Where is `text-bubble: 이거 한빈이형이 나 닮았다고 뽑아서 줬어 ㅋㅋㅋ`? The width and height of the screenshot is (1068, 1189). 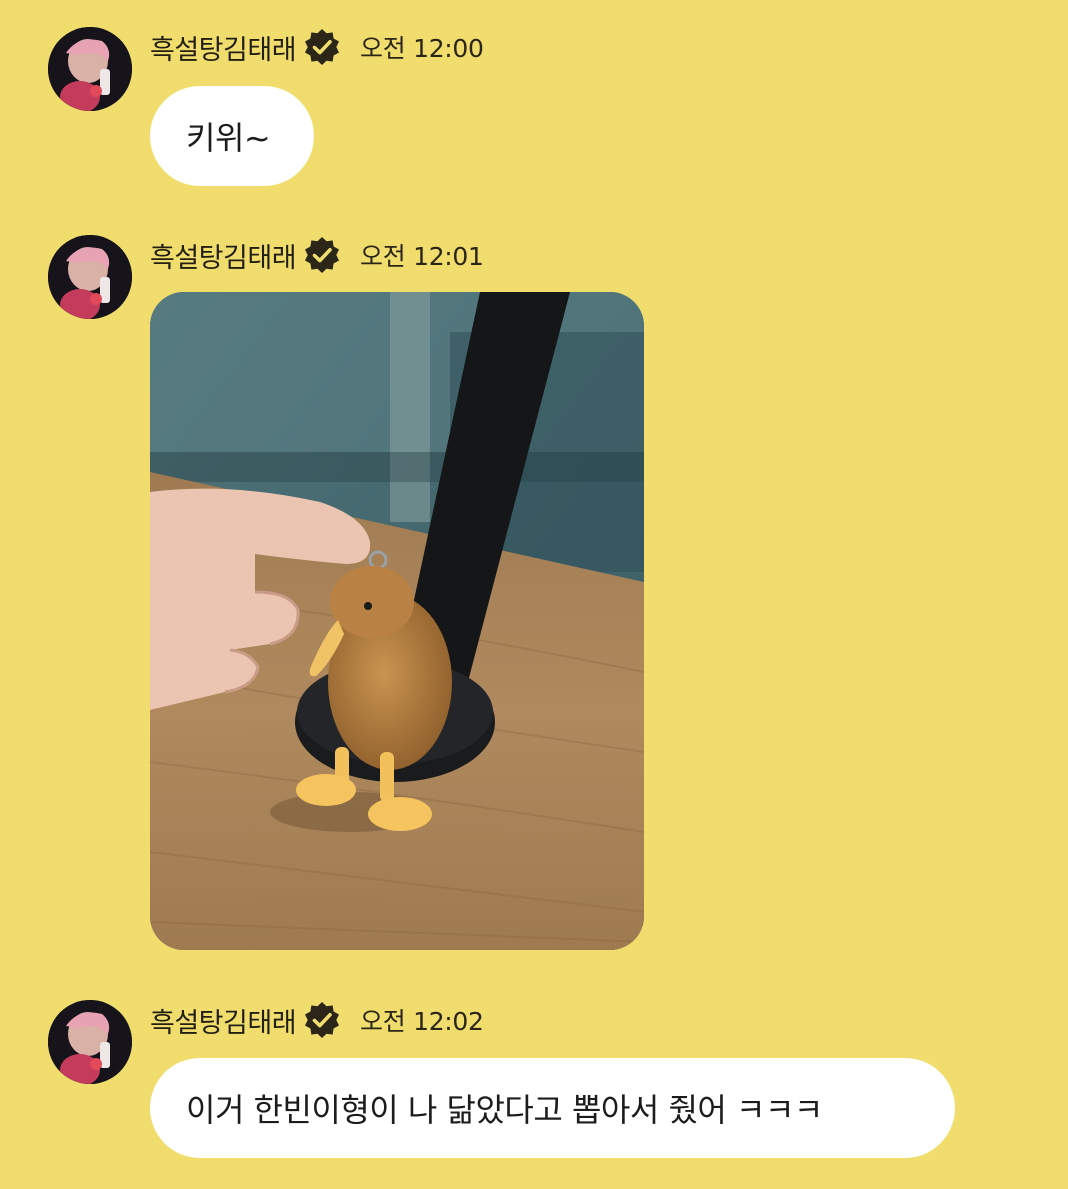
text-bubble: 이거 한빈이형이 나 닮았다고 뽑아서 줬어 ㅋㅋㅋ is located at coordinates (552, 1108).